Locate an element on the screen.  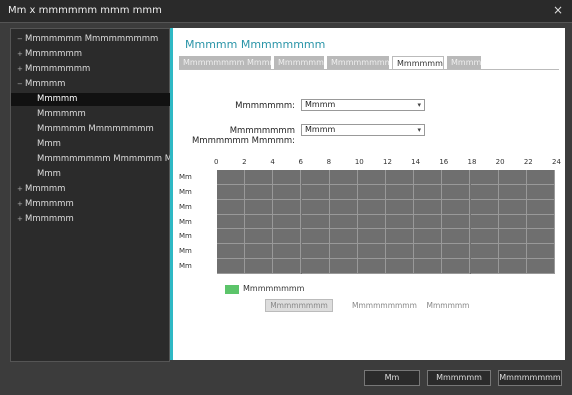
tree-item: Mmmmmm is located at coordinates (99, 114).